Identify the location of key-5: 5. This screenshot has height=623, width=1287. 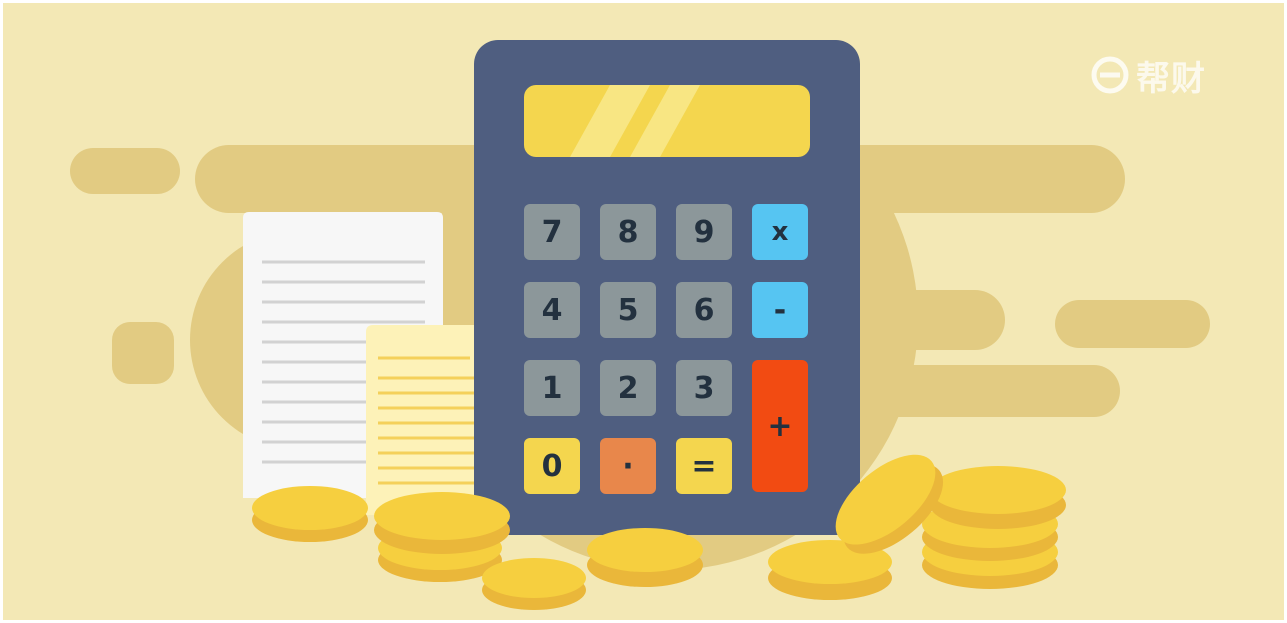
(628, 310).